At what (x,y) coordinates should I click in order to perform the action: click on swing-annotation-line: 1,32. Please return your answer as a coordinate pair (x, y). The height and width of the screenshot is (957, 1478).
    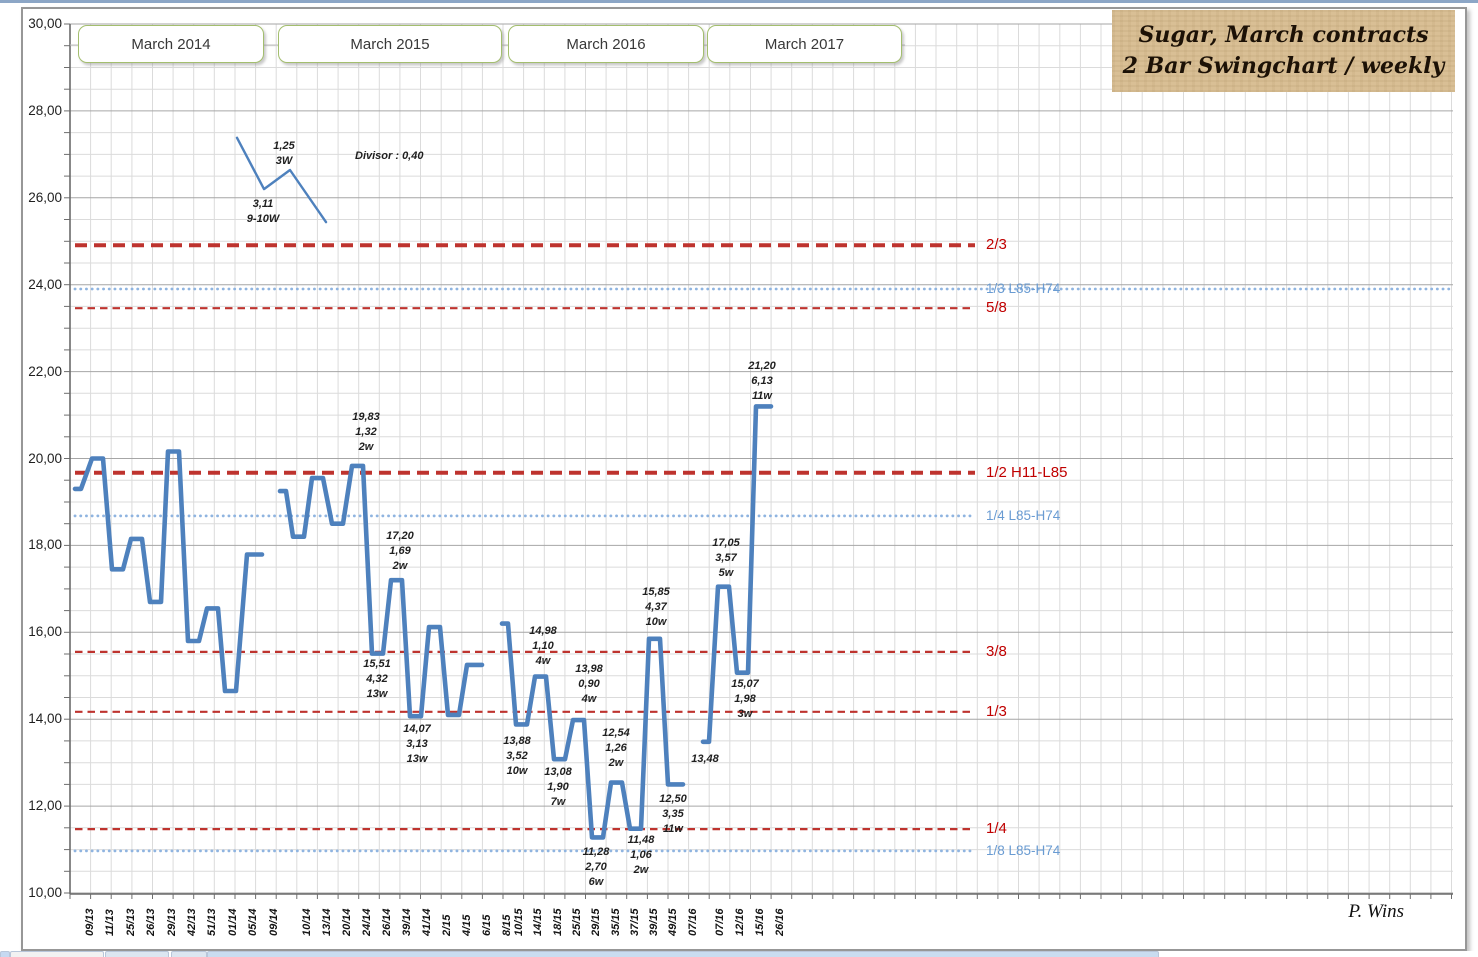
    Looking at the image, I should click on (366, 432).